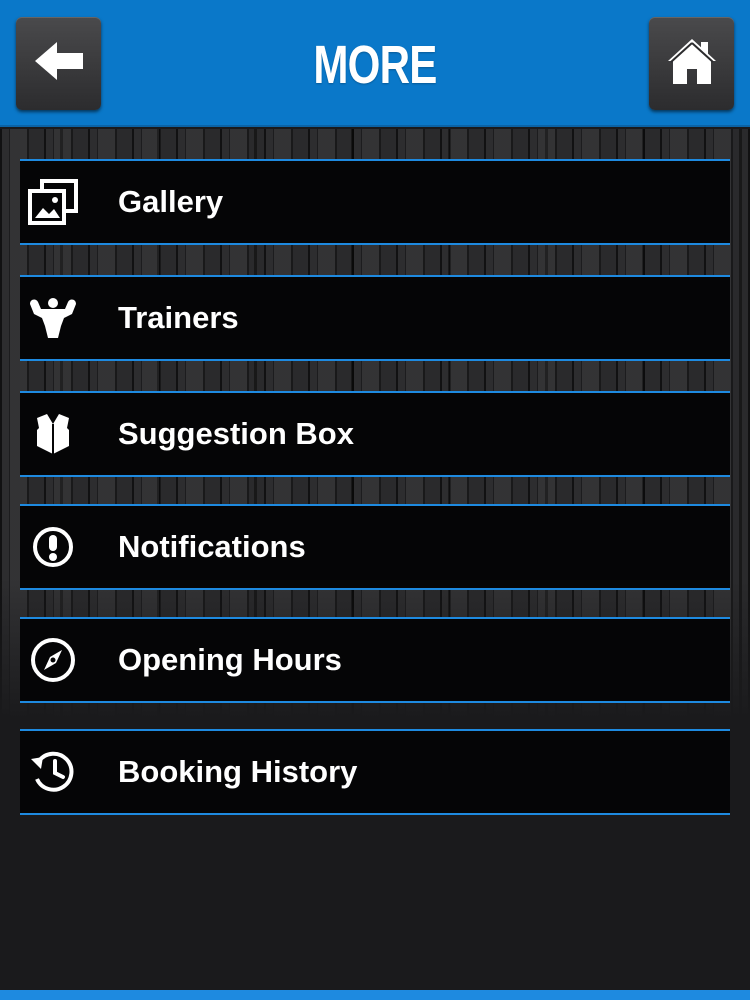 Image resolution: width=750 pixels, height=1000 pixels. Describe the element at coordinates (178, 317) in the screenshot. I see `menu-item-label: Trainers` at that location.